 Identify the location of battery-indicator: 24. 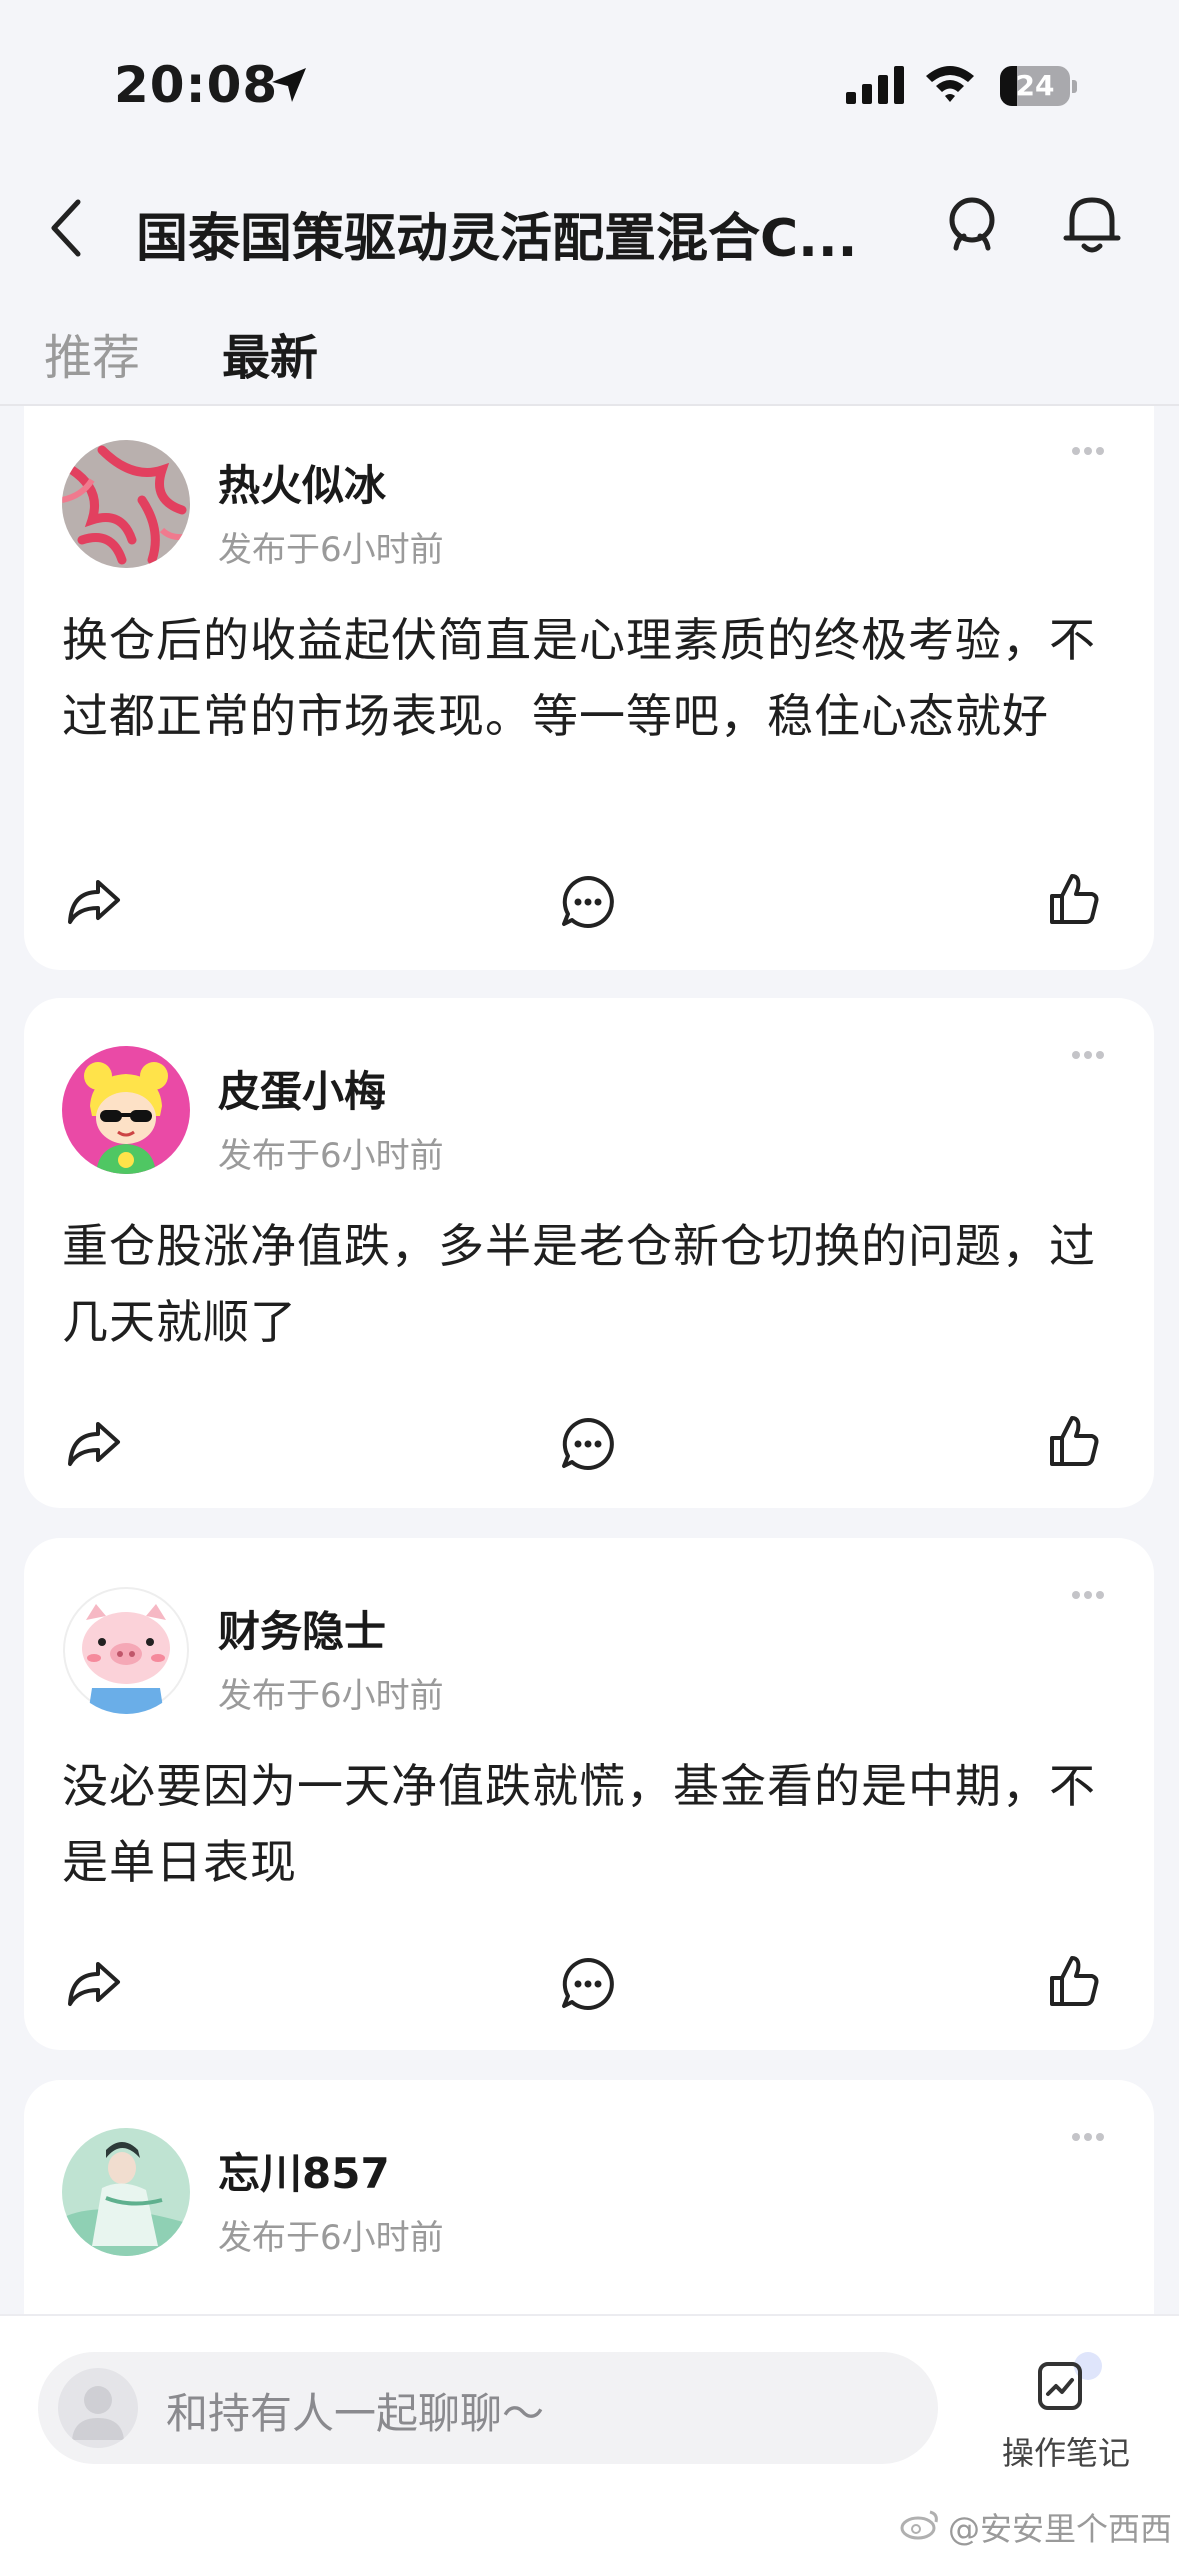
(1038, 86).